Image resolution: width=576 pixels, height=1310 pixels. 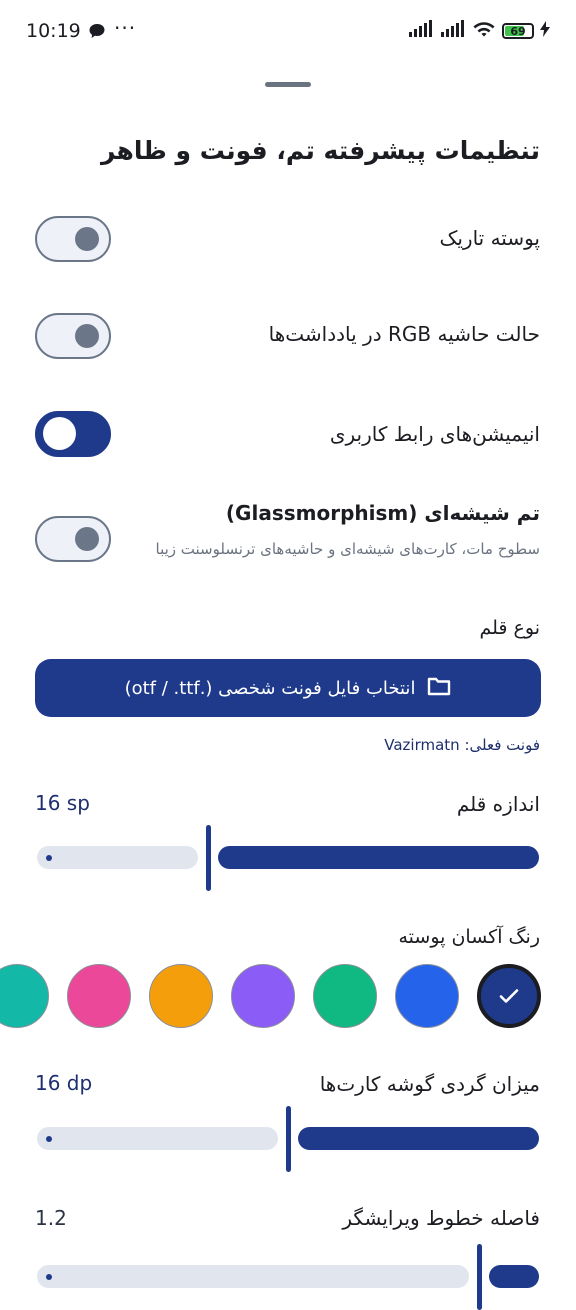 I want to click on current-font-text: فونت فعلی: Vazirmatn, so click(x=462, y=745).